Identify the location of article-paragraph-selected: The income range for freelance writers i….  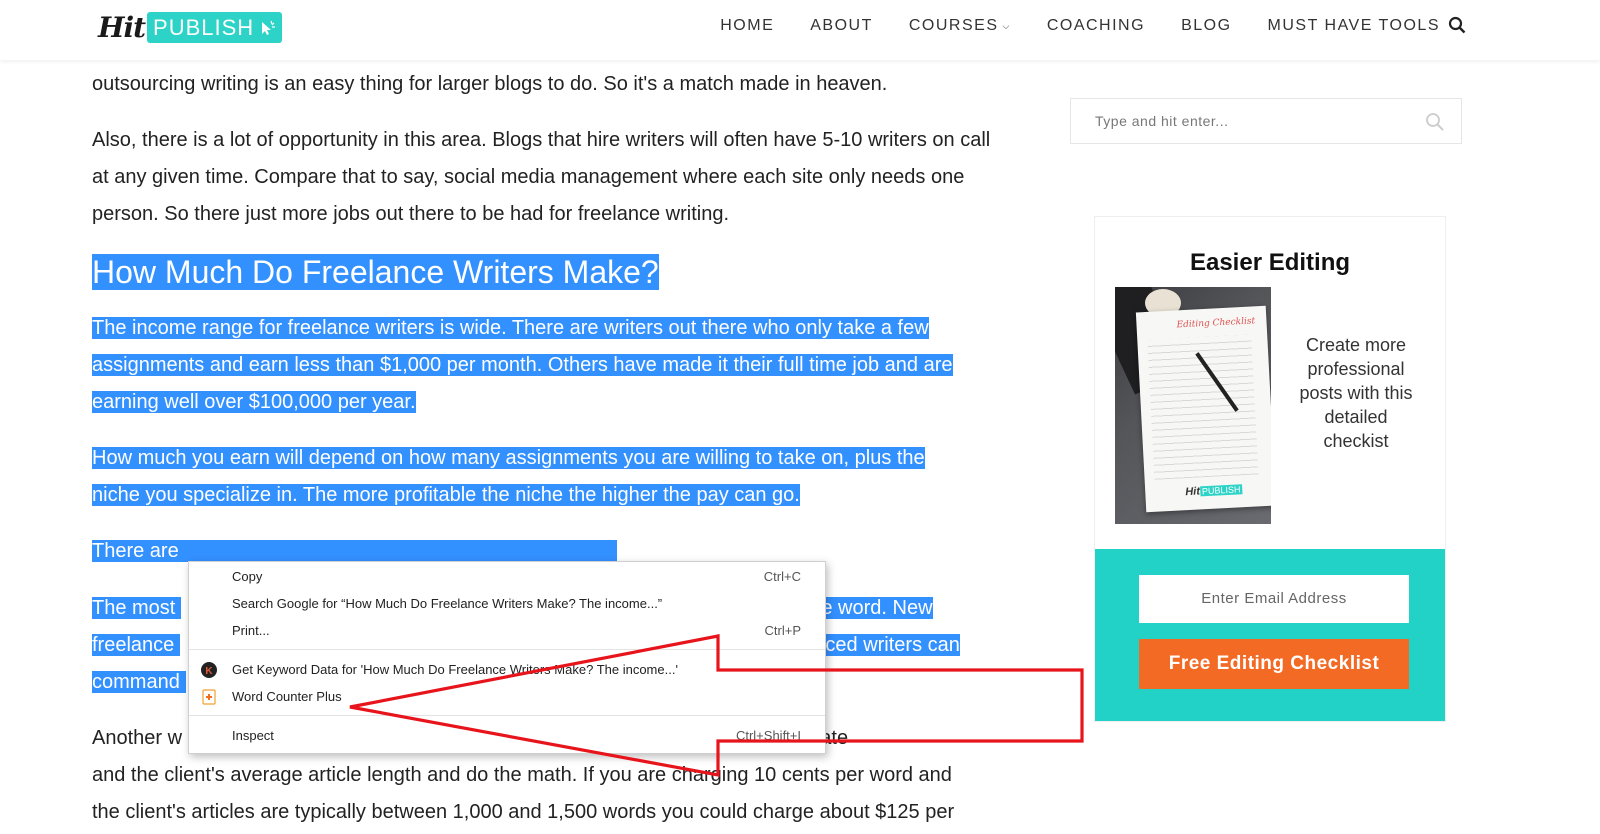
(522, 365).